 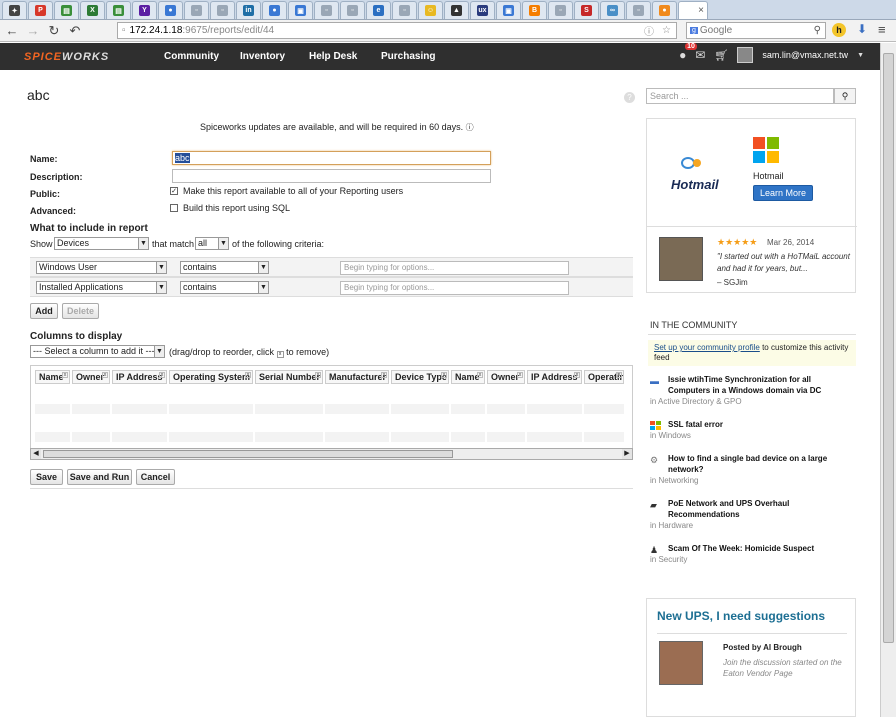 What do you see at coordinates (101, 243) in the screenshot?
I see `show-select: Devices ▼` at bounding box center [101, 243].